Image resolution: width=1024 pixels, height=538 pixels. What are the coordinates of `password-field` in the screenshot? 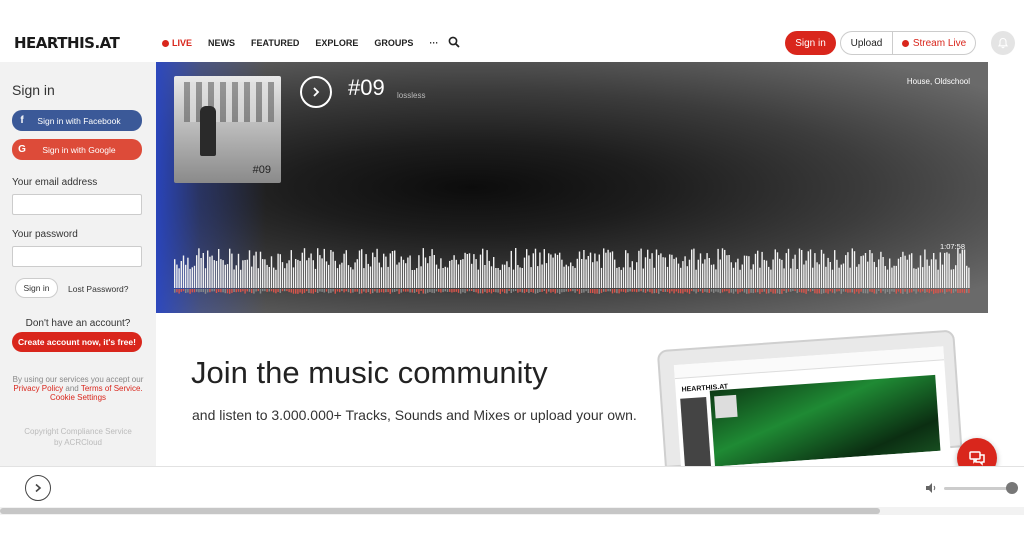 It's located at (77, 256).